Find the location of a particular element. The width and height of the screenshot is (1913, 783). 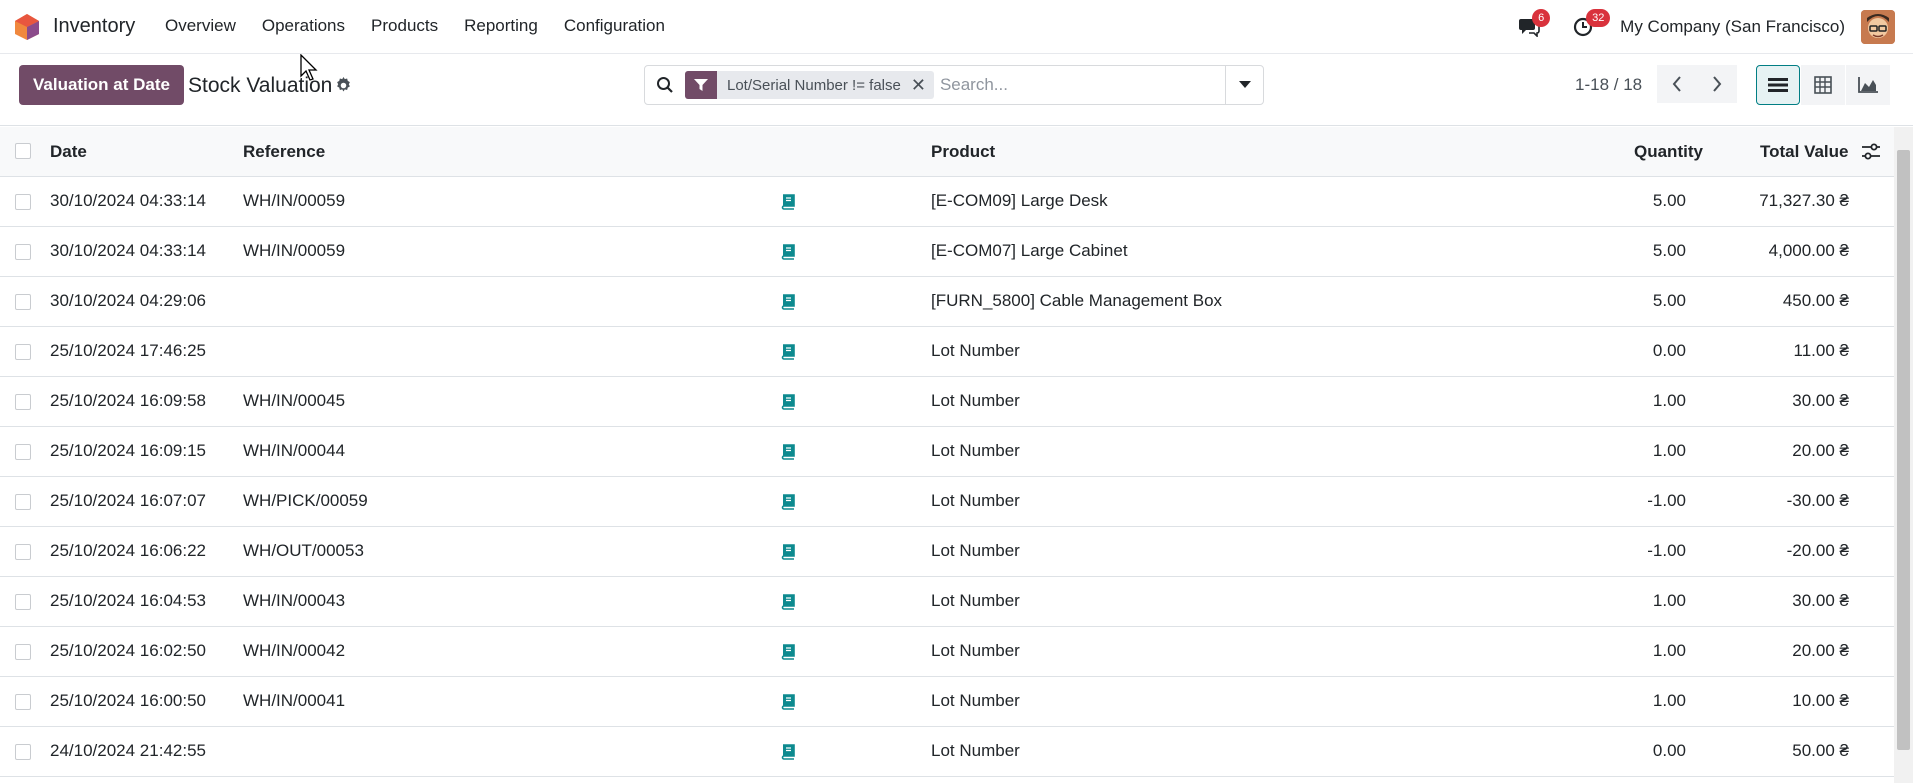

graph-view-button is located at coordinates (1868, 85).